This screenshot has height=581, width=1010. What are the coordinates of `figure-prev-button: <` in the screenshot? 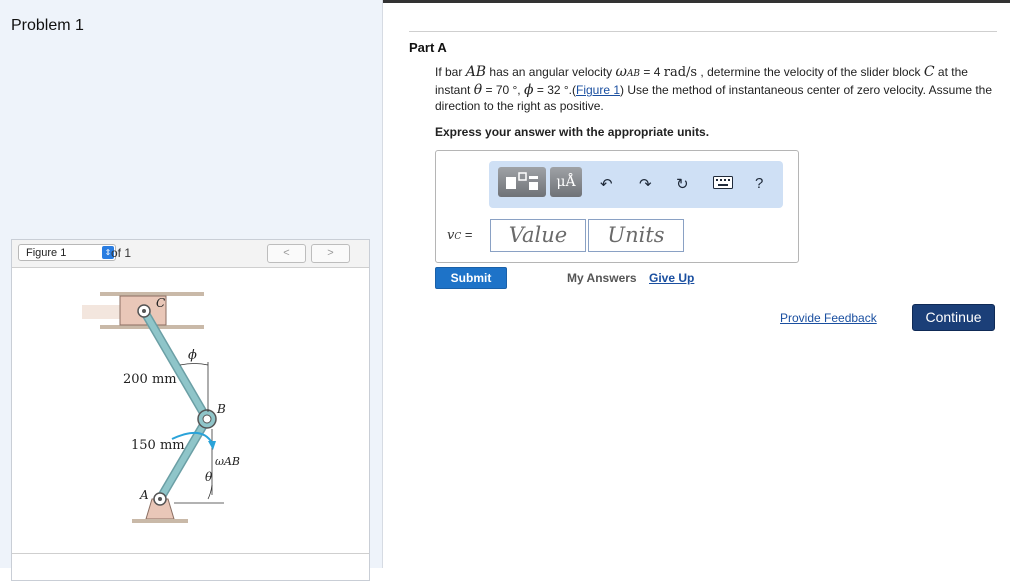 It's located at (286, 253).